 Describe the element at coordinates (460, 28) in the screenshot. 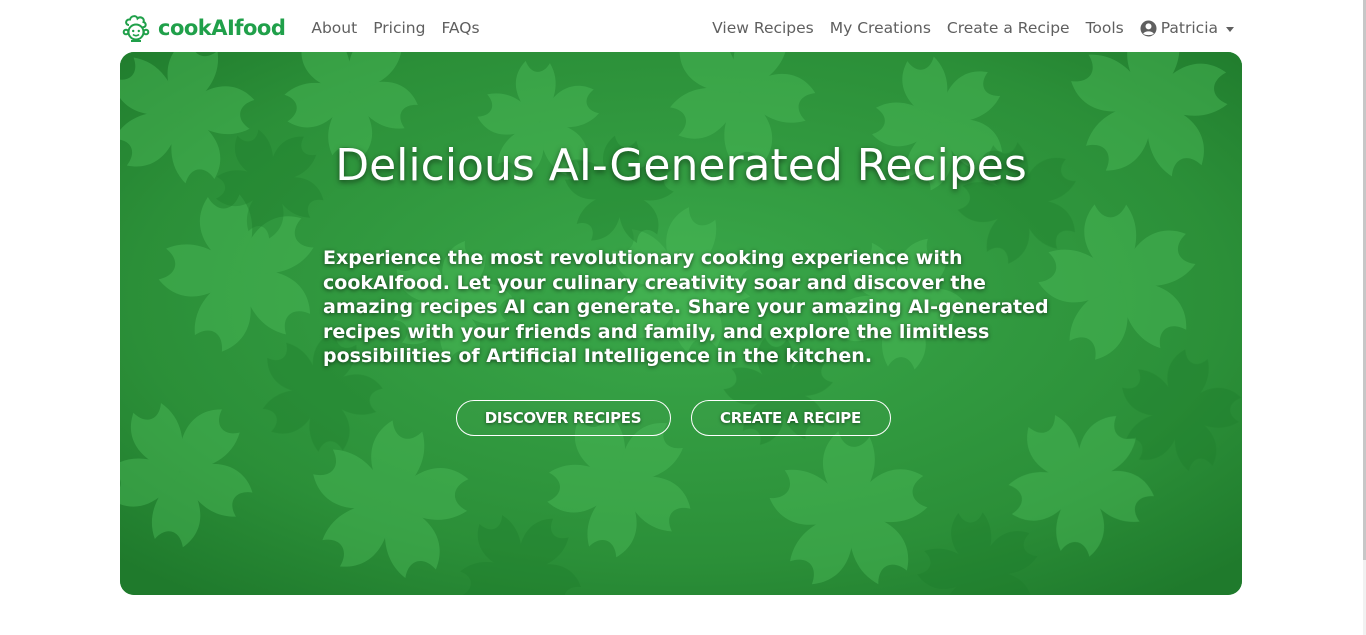

I see `nav-link-faqs: FAQs` at that location.